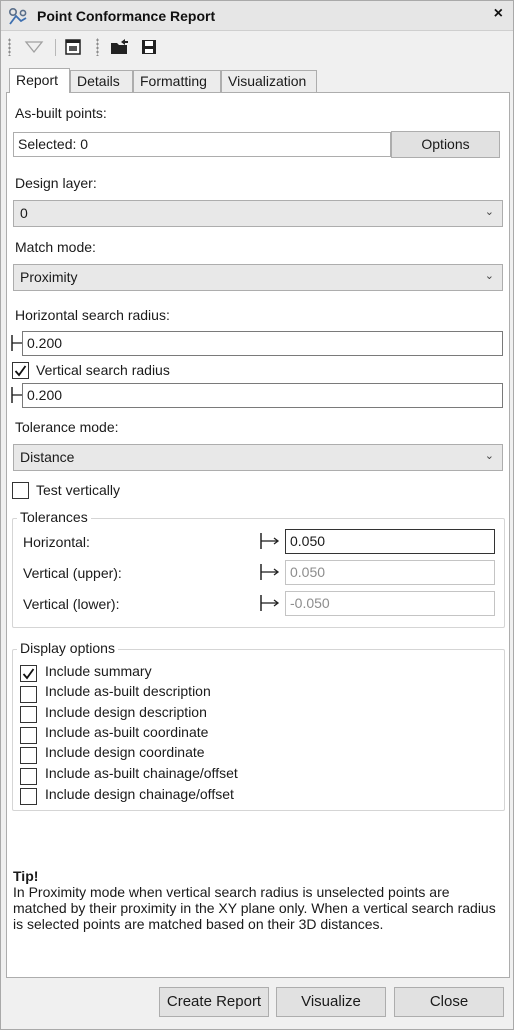 The width and height of the screenshot is (514, 1030). I want to click on filter-icon, so click(34, 47).